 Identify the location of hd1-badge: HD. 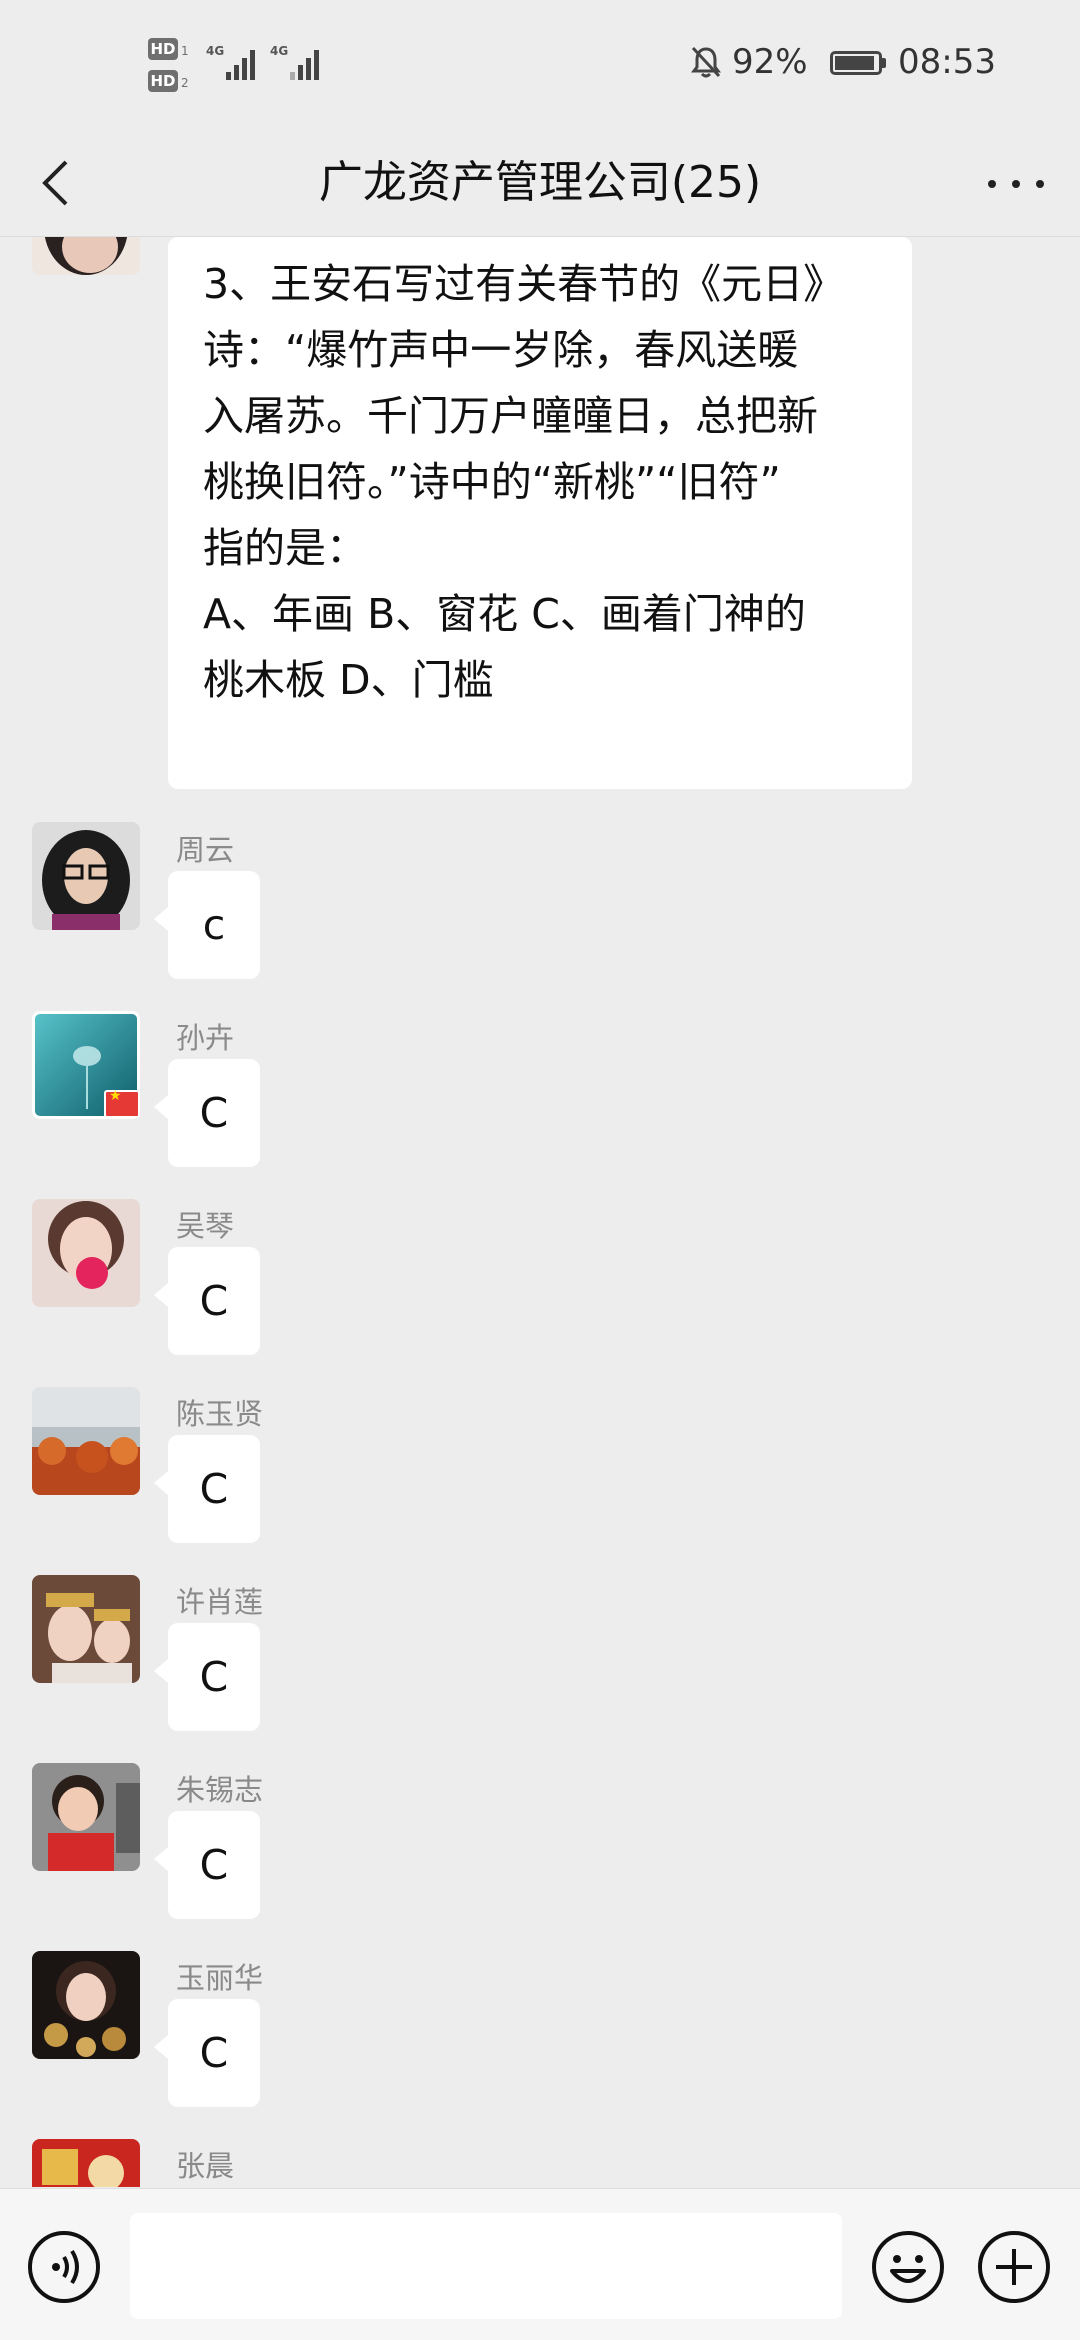
(163, 49).